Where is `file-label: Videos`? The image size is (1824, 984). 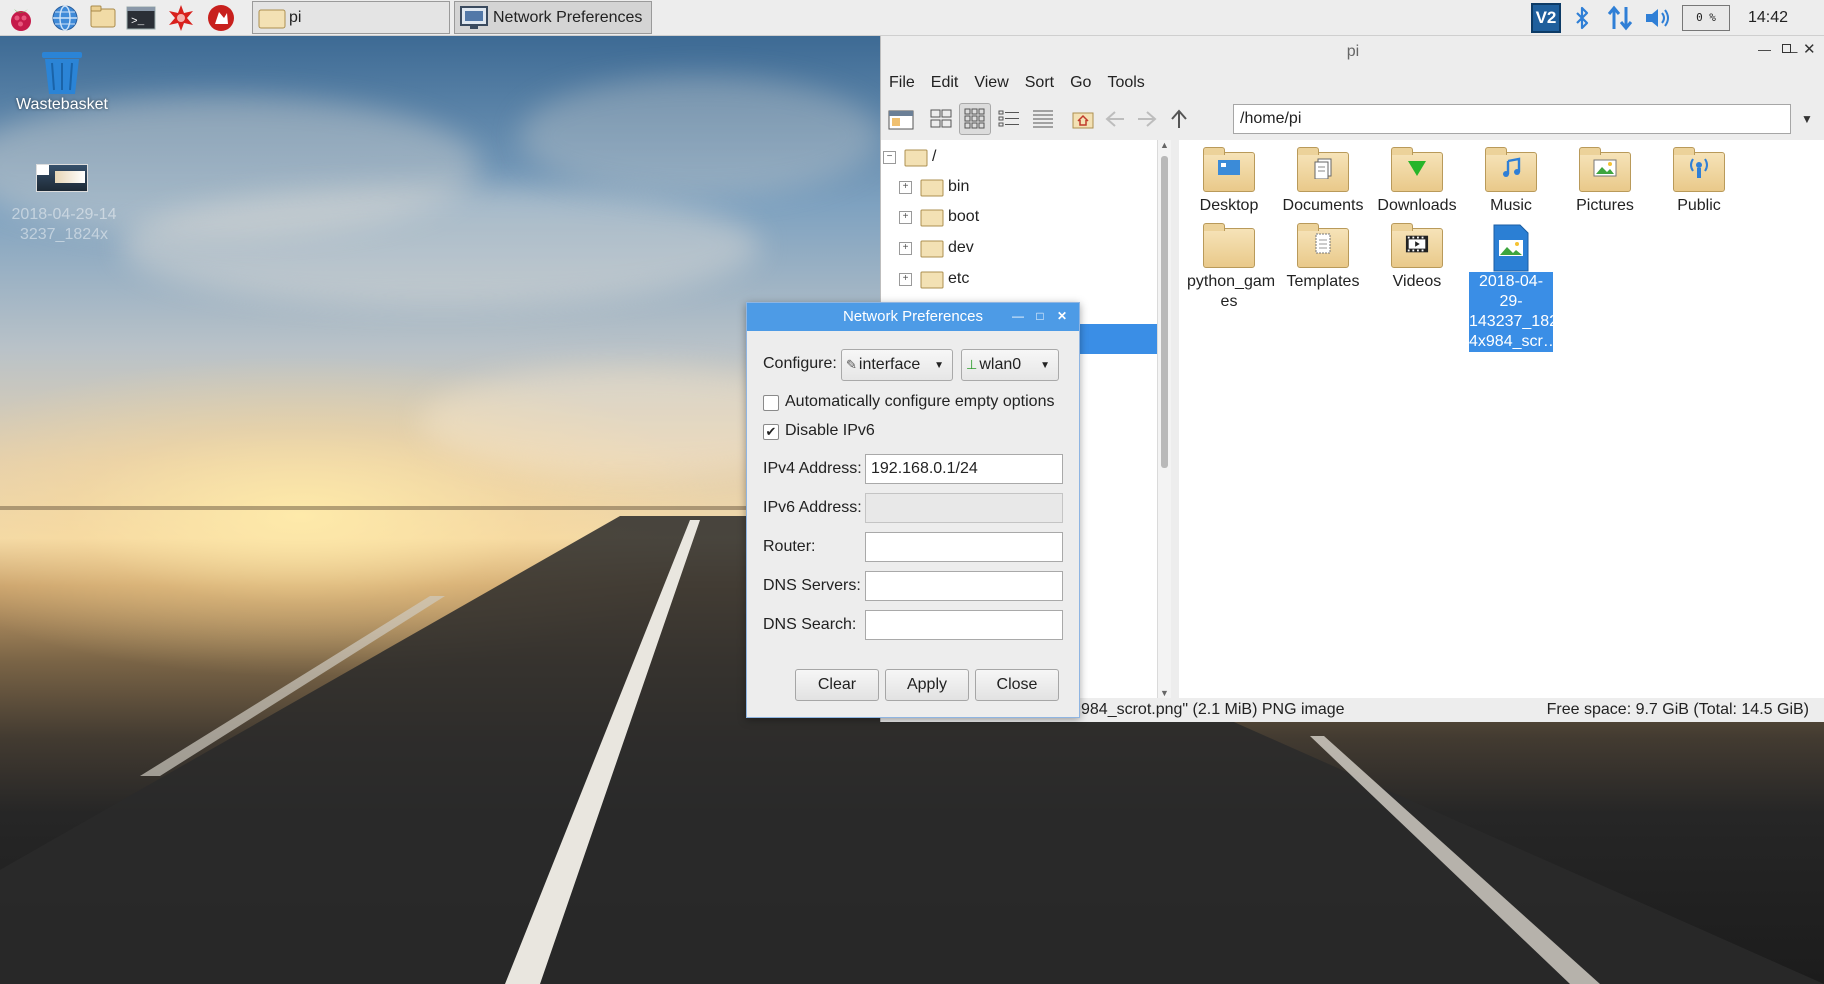 file-label: Videos is located at coordinates (1417, 281).